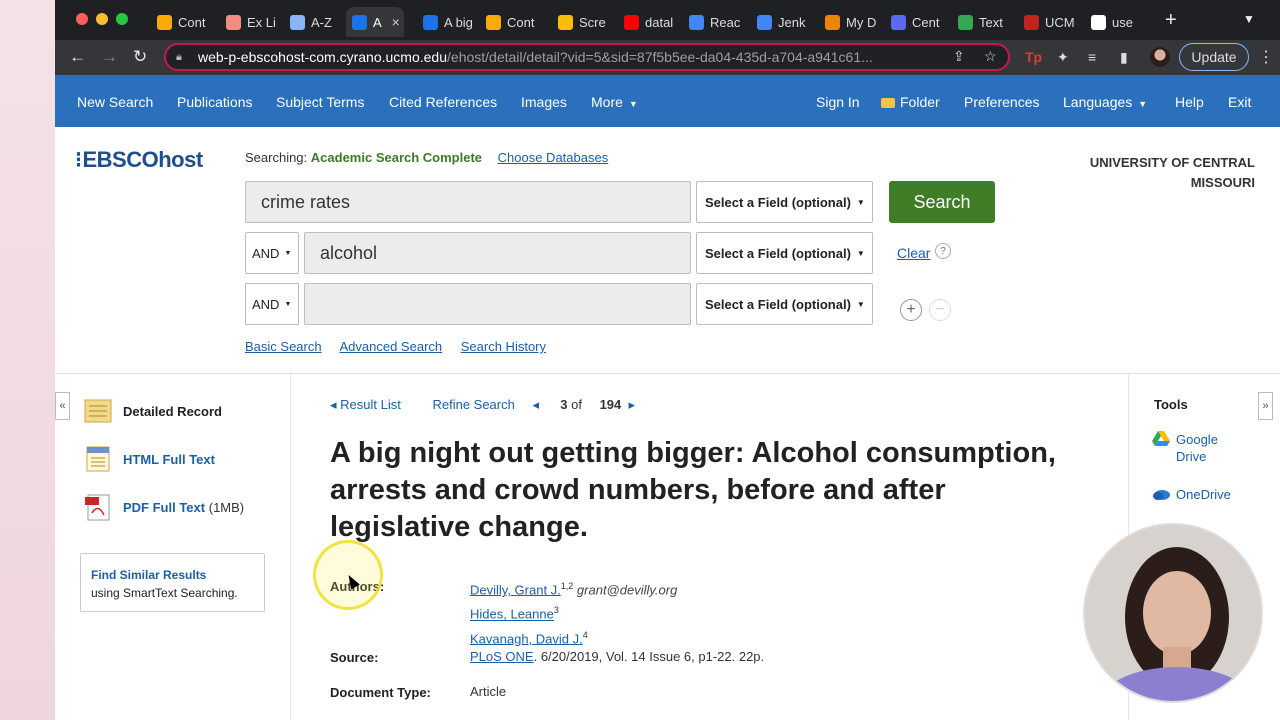 The image size is (1280, 720). I want to click on boolean-select-3: AND ▼, so click(272, 304).